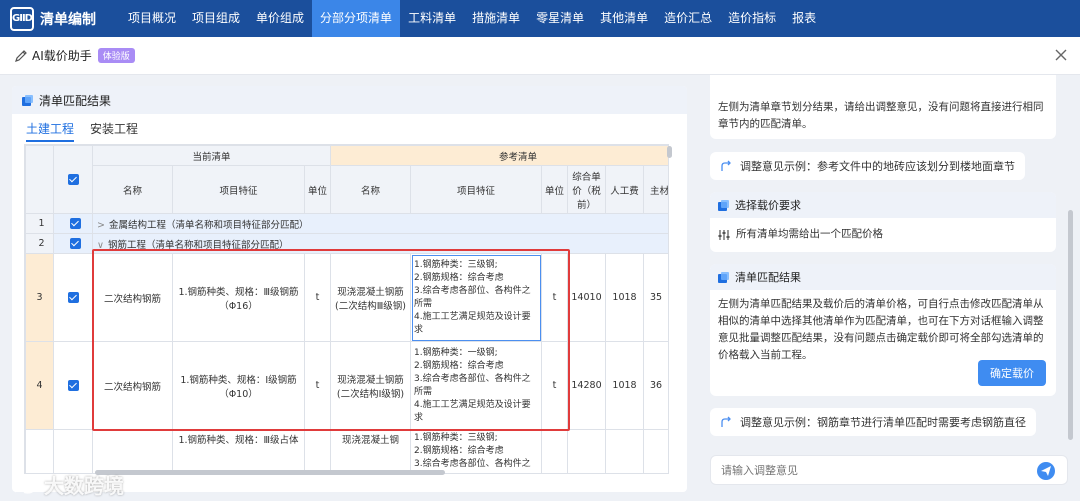 Image resolution: width=1080 pixels, height=501 pixels. I want to click on nav-item-measures: 措施清单, so click(496, 18).